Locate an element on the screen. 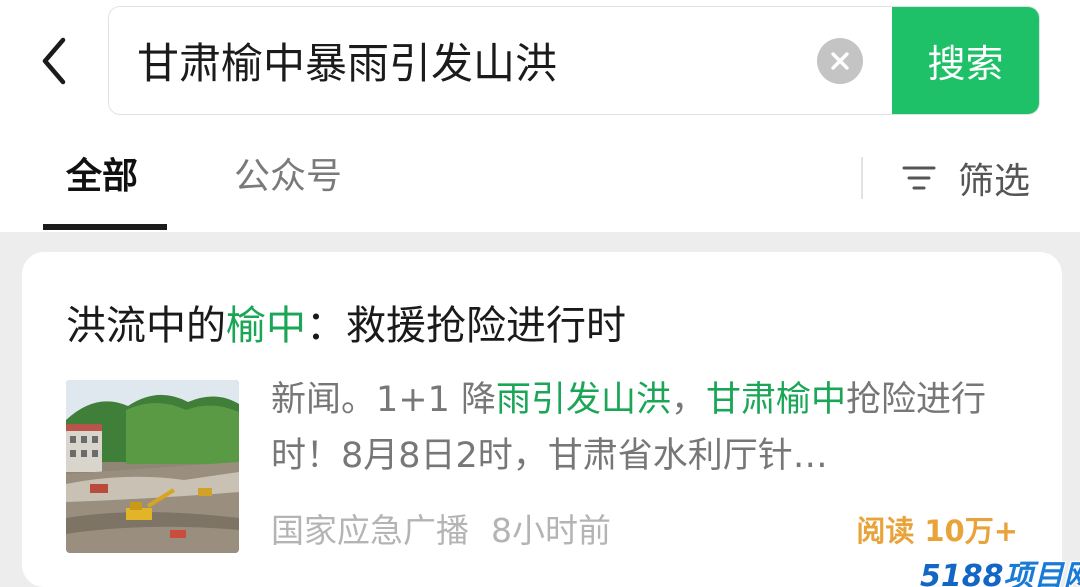  filter-icon is located at coordinates (919, 178).